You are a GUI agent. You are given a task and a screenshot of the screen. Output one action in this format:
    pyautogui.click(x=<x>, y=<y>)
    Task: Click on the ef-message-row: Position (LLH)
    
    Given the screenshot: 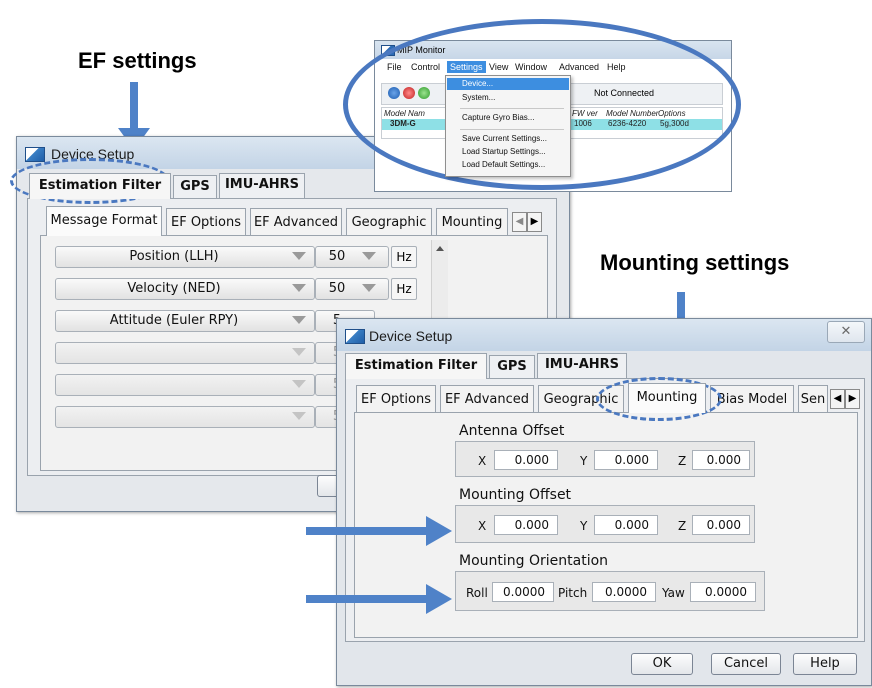 What is the action you would take?
    pyautogui.click(x=185, y=257)
    